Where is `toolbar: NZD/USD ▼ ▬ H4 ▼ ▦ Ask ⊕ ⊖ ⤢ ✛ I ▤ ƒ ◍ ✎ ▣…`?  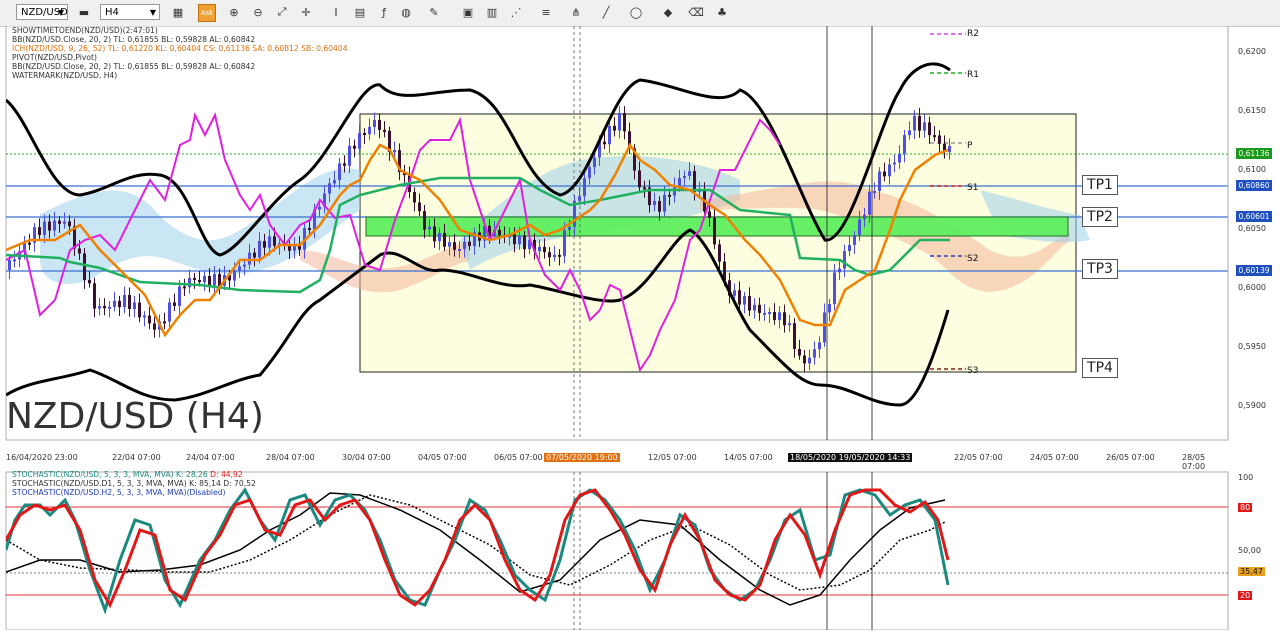
toolbar: NZD/USD ▼ ▬ H4 ▼ ▦ Ask ⊕ ⊖ ⤢ ✛ I ▤ ƒ ◍ ✎ ▣… is located at coordinates (640, 13).